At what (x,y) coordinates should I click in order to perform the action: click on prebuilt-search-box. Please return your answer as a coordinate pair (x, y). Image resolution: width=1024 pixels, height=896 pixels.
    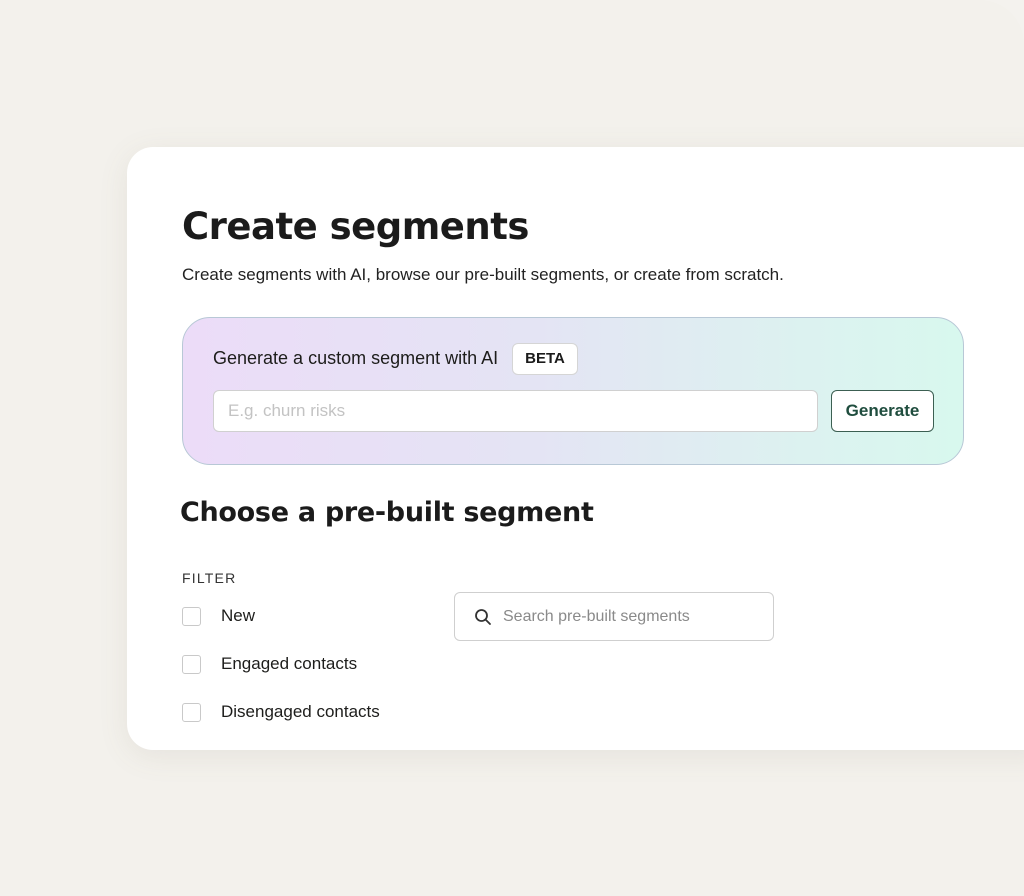
    Looking at the image, I should click on (614, 616).